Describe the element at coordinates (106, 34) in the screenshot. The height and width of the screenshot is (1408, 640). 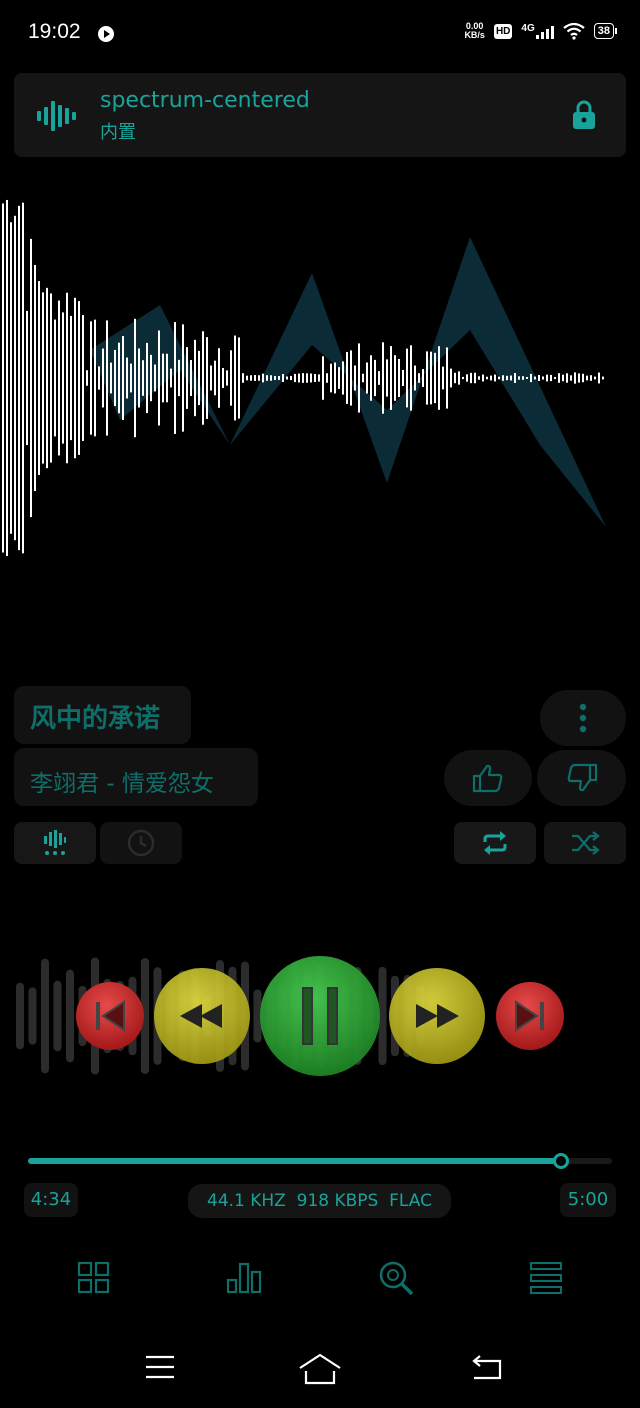
I see `media-playing-icon` at that location.